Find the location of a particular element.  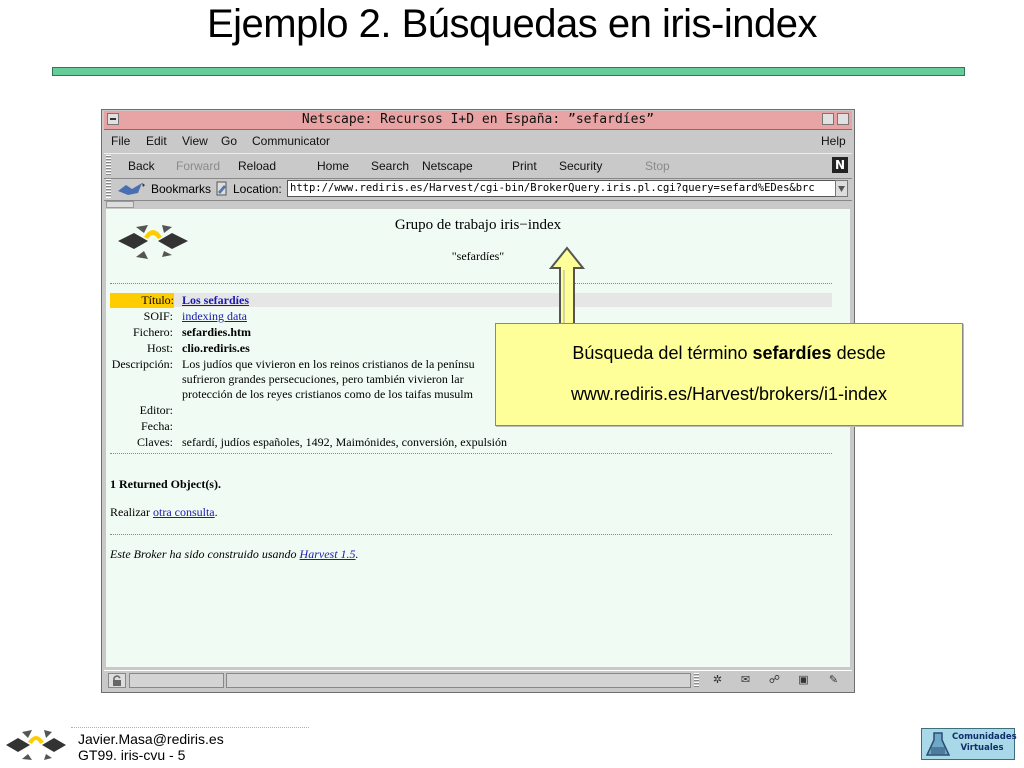

collapsed-toolbar-strip is located at coordinates (478, 204).